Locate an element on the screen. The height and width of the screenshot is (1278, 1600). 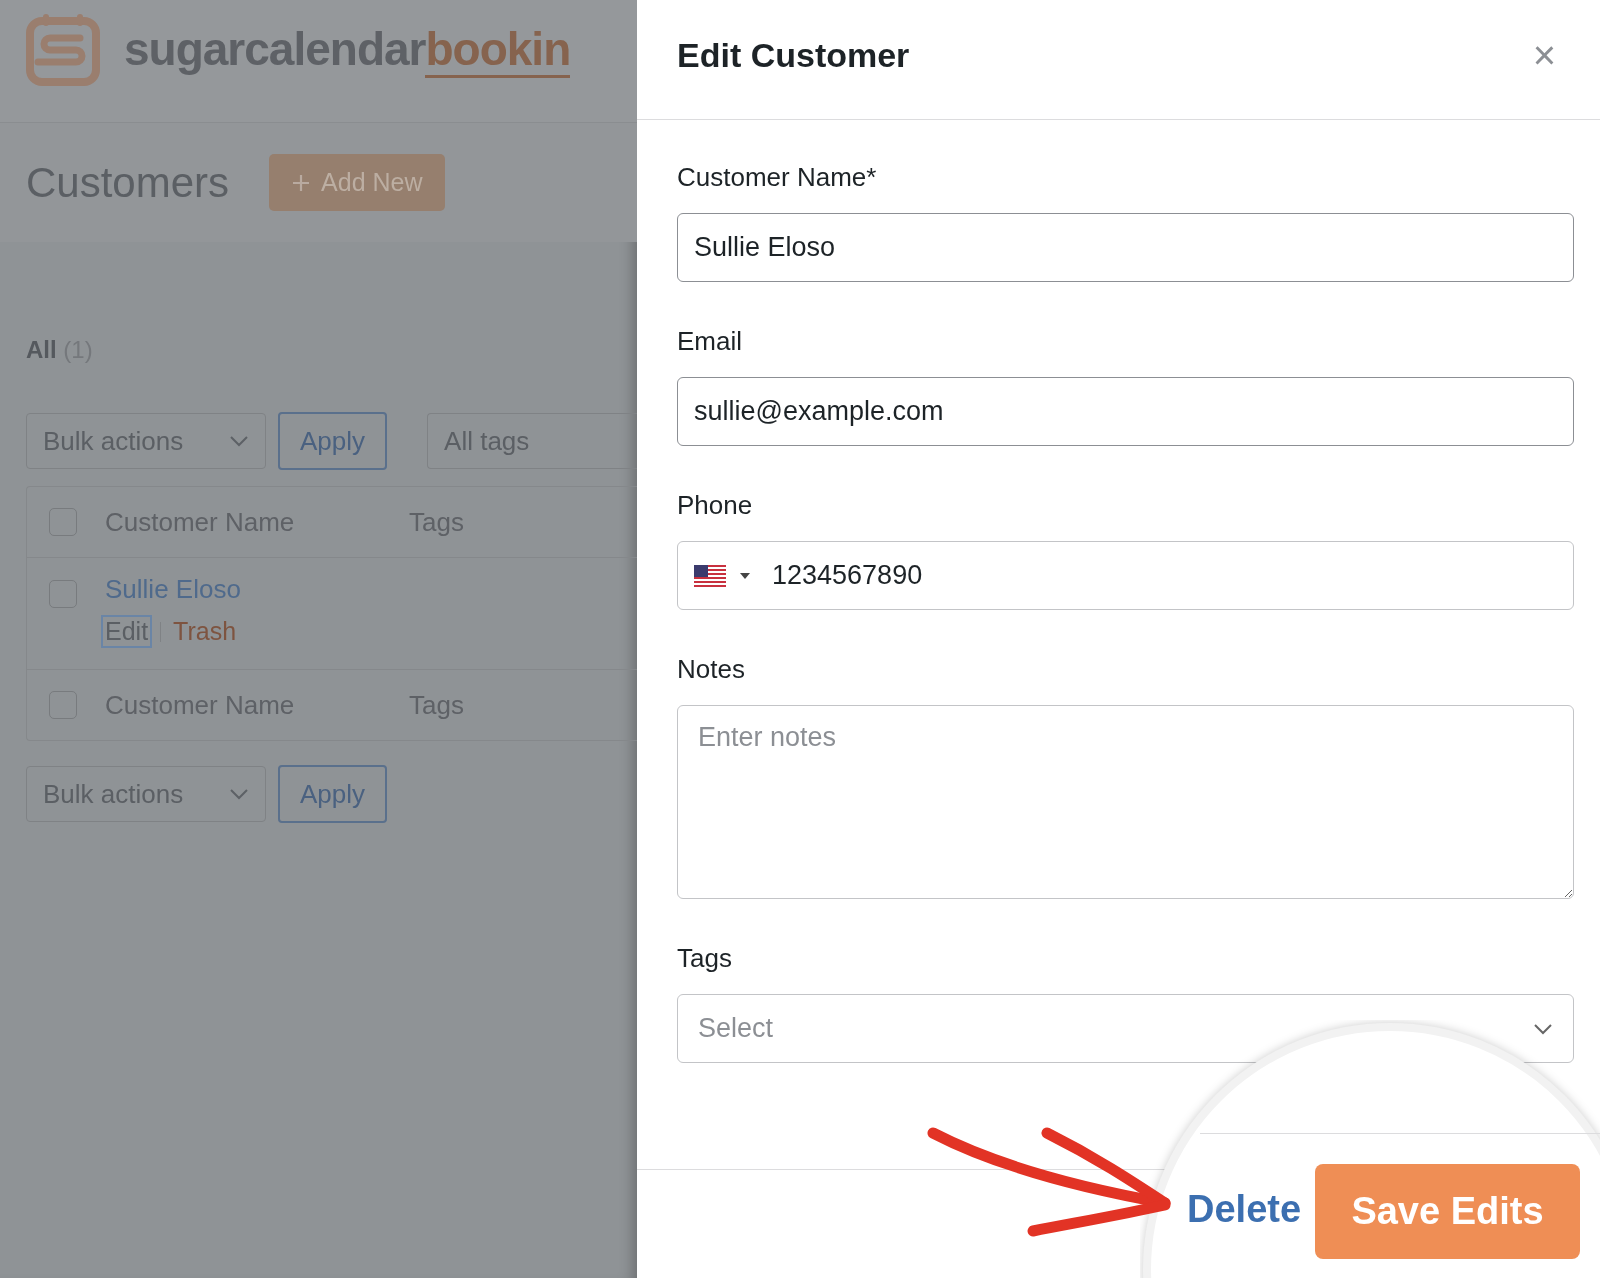
field-label: Notes is located at coordinates (711, 669).